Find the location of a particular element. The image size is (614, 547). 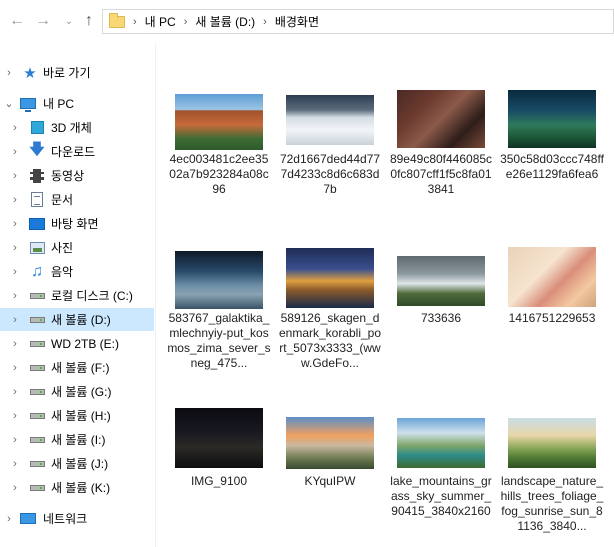

nav-item-label: 3D 개체 is located at coordinates (71, 128).